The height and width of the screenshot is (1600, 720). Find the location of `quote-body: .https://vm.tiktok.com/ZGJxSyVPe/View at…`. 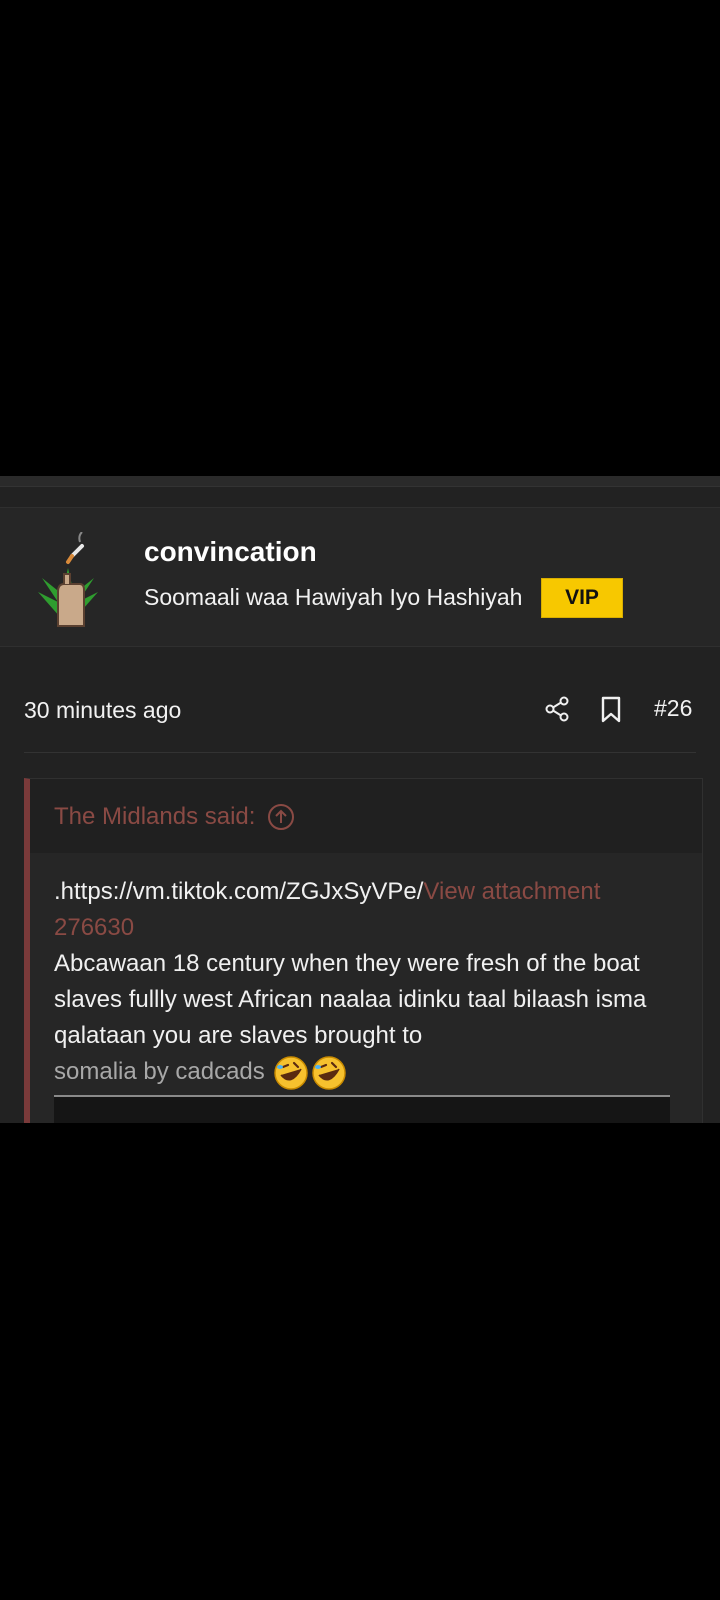

quote-body: .https://vm.tiktok.com/ZGJxSyVPe/View at… is located at coordinates (359, 982).